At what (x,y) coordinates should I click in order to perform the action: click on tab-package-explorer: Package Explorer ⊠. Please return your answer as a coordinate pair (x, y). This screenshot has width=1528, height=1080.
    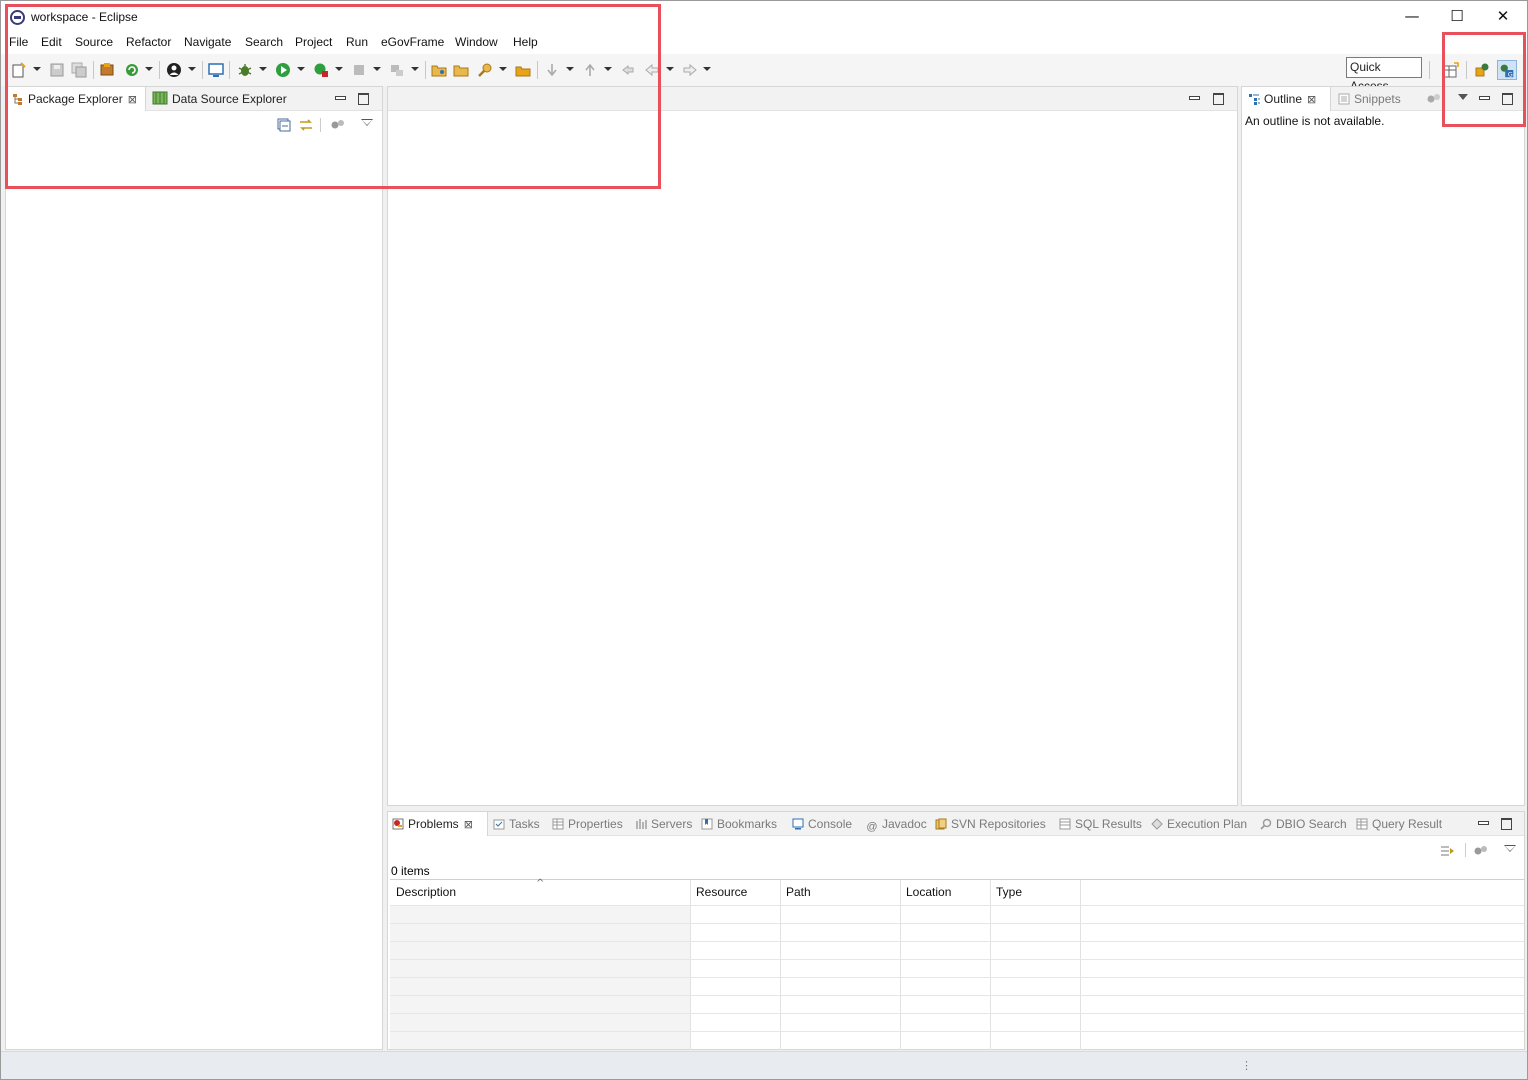
    Looking at the image, I should click on (76, 99).